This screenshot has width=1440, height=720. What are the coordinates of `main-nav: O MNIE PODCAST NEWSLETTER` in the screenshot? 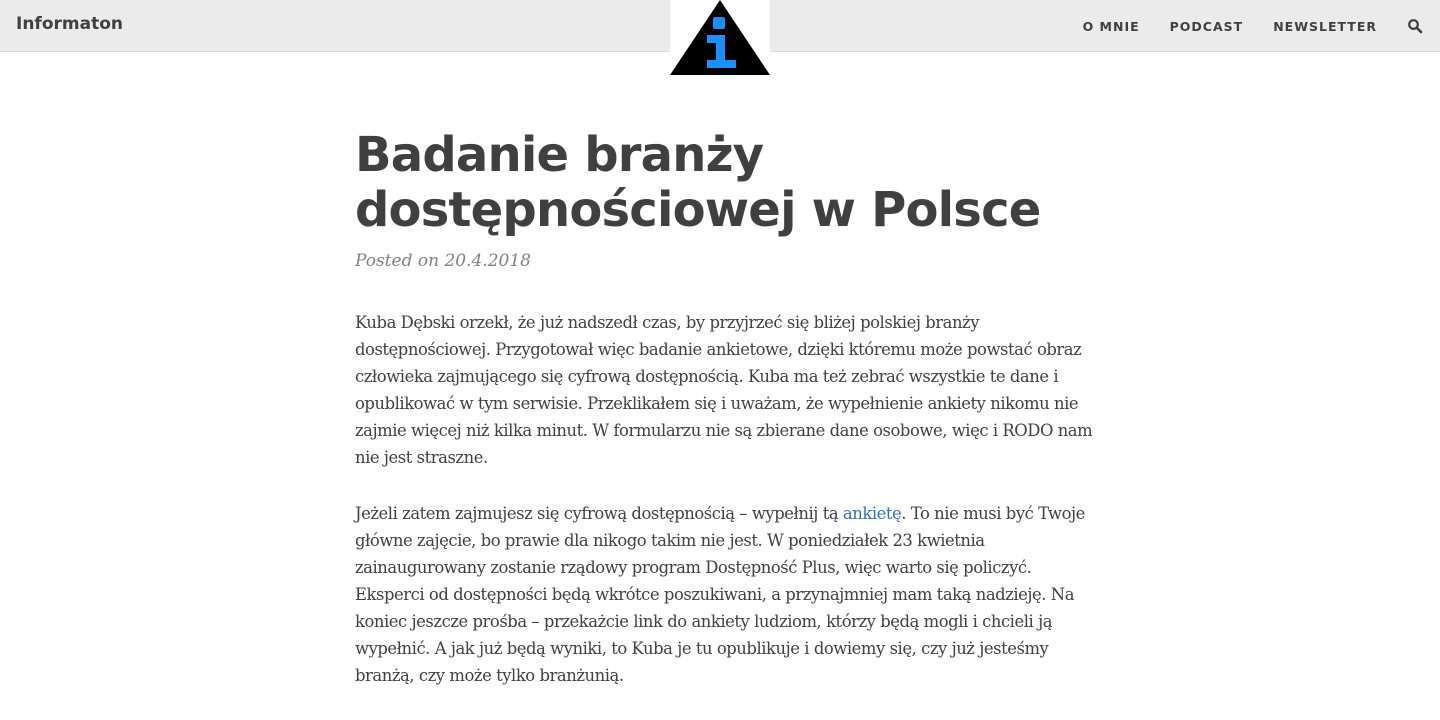 It's located at (1261, 26).